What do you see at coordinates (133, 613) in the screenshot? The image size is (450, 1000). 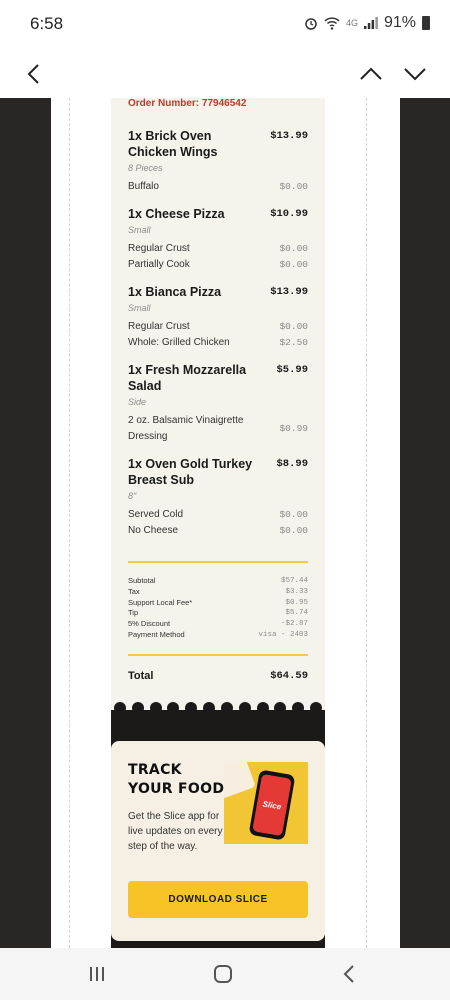 I see `summary-label: Tip` at bounding box center [133, 613].